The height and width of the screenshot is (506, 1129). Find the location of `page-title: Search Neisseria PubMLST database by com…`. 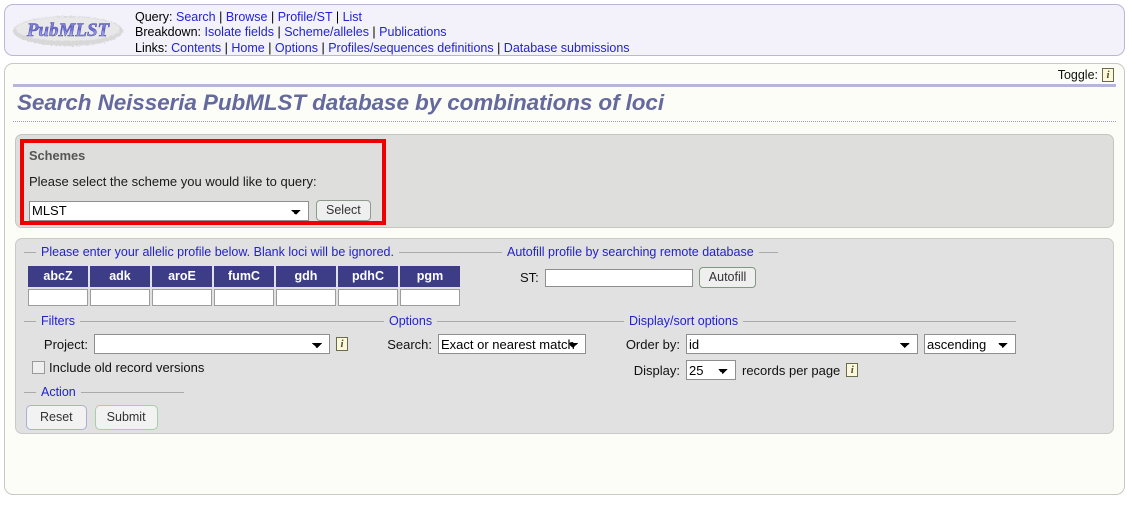

page-title: Search Neisseria PubMLST database by com… is located at coordinates (340, 102).